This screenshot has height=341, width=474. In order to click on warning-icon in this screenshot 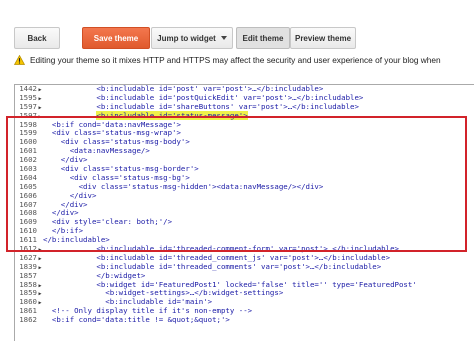, I will do `click(19, 60)`.